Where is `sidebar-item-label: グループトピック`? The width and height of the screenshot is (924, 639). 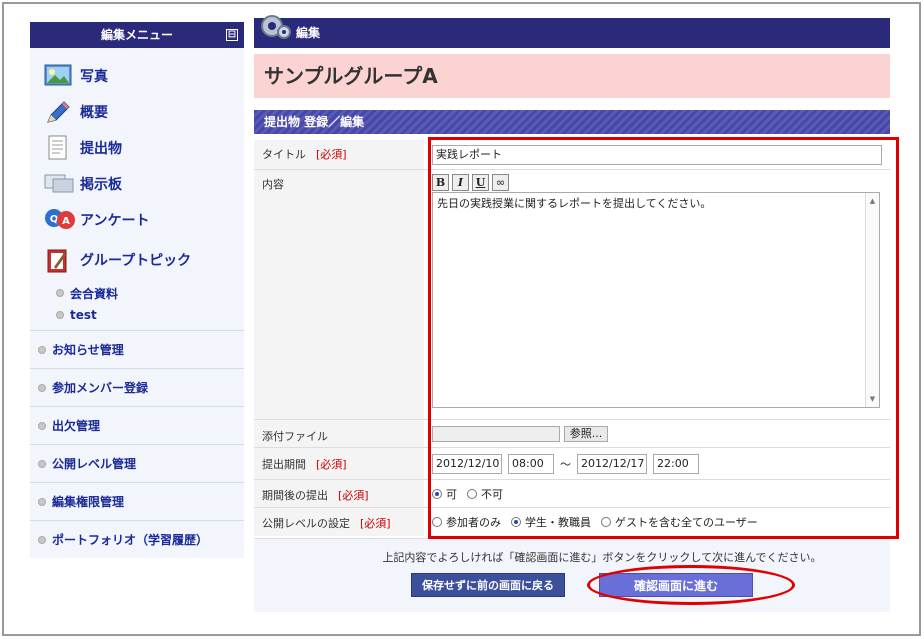 sidebar-item-label: グループトピック is located at coordinates (136, 261).